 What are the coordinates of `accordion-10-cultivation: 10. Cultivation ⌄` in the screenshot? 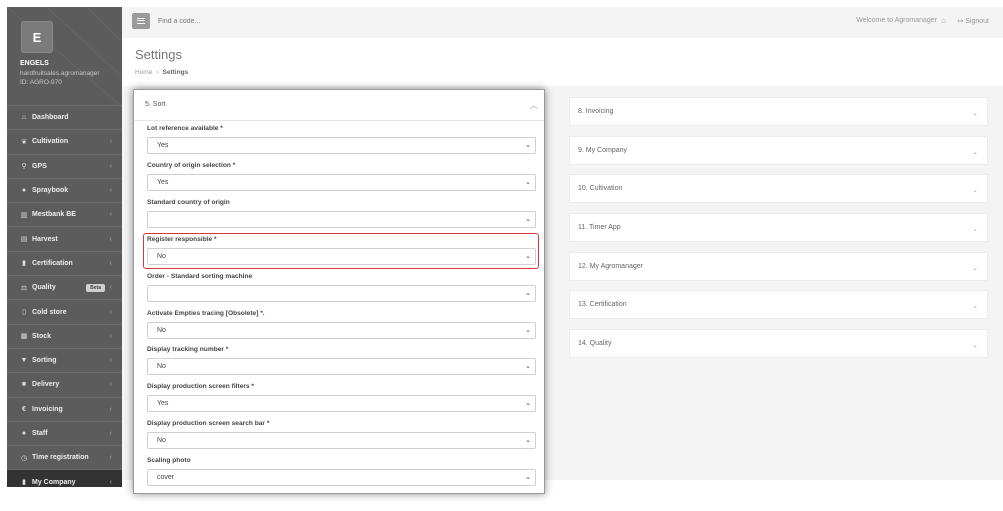 It's located at (778, 188).